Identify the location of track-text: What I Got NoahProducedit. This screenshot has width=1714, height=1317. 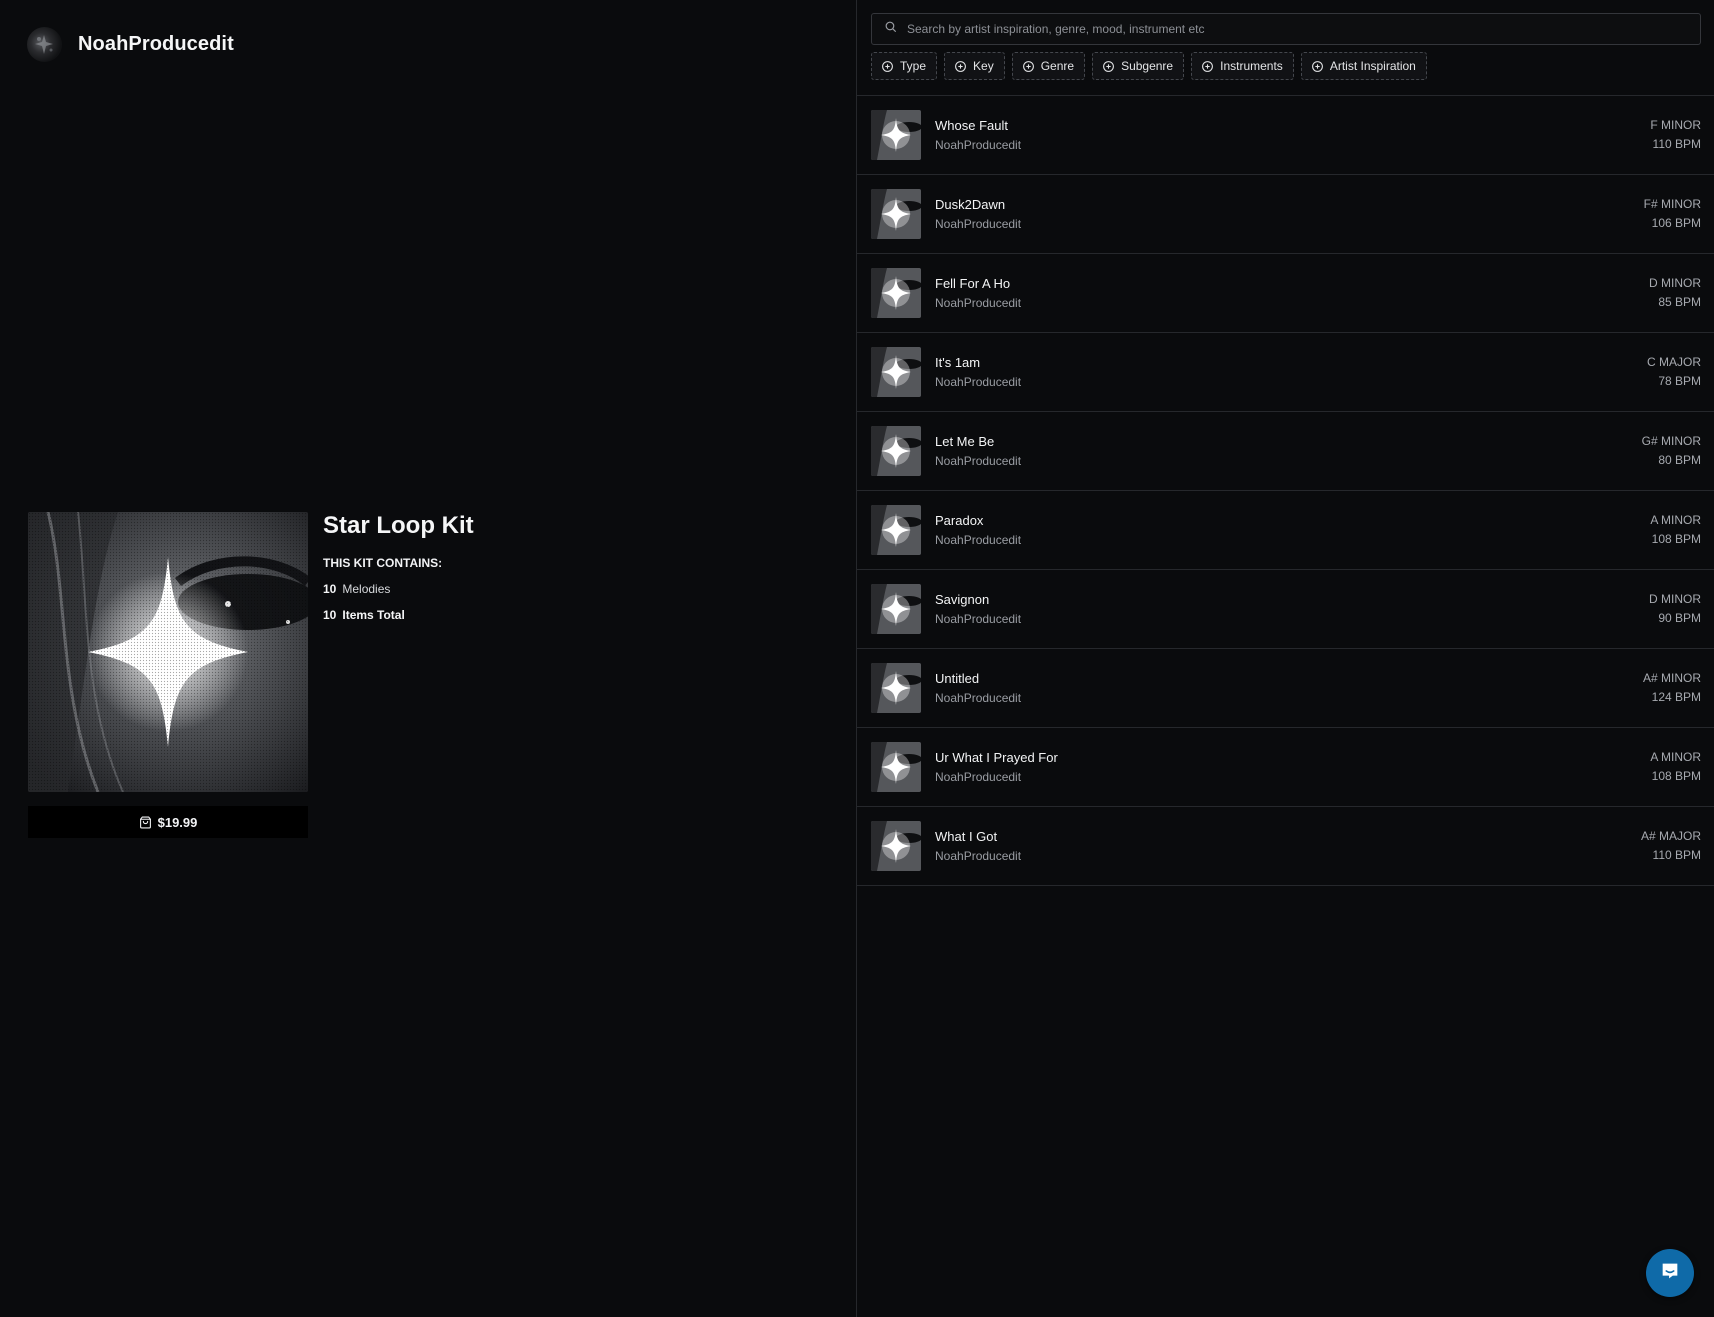
(978, 846).